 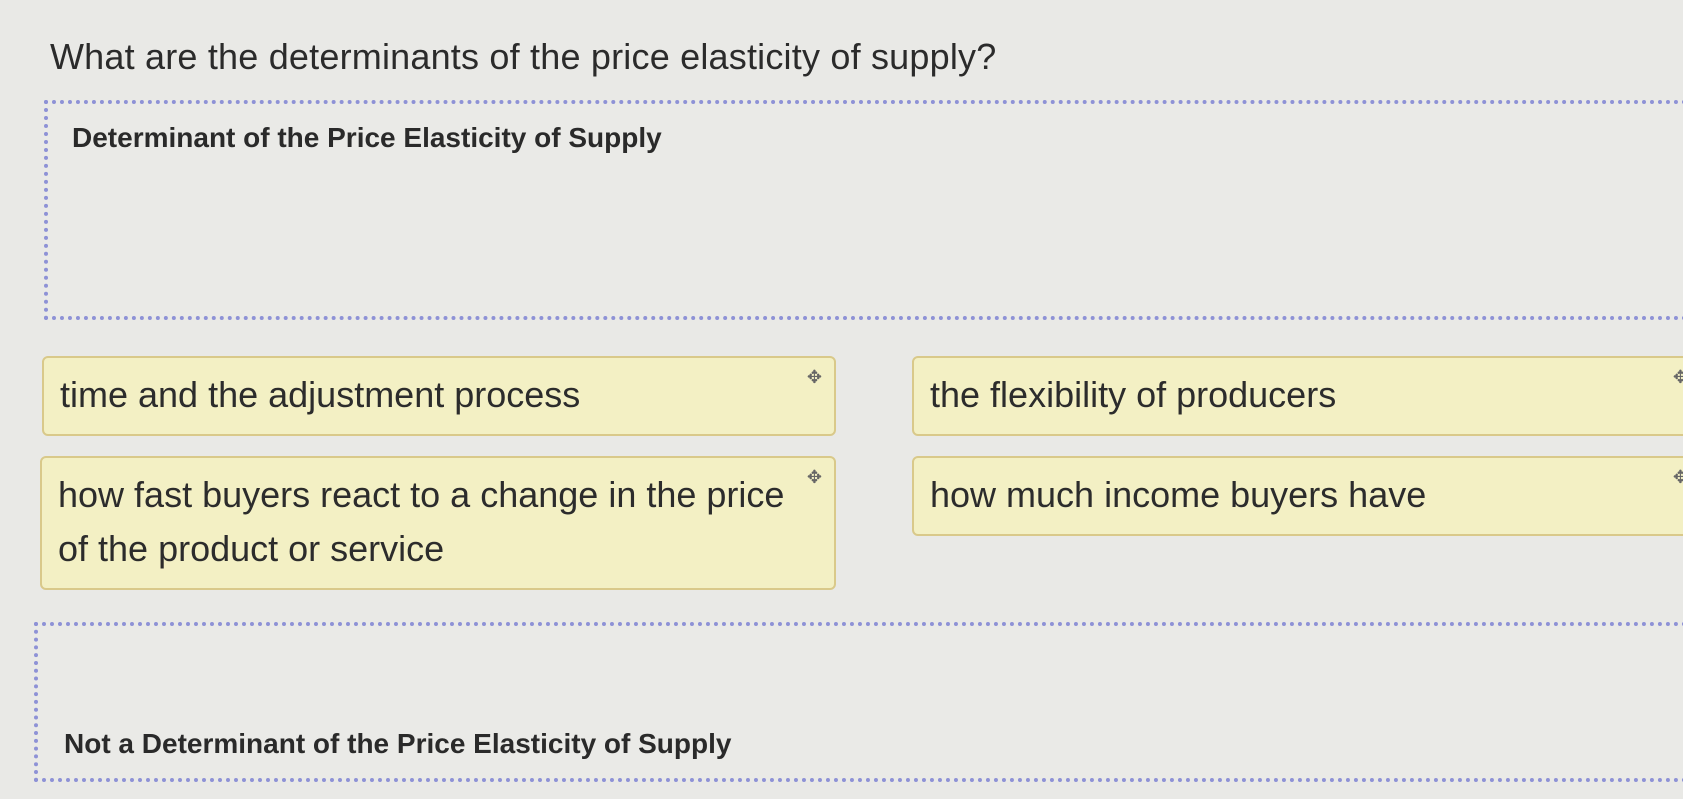 What do you see at coordinates (1178, 494) in the screenshot?
I see `card-label: how much income buyers have` at bounding box center [1178, 494].